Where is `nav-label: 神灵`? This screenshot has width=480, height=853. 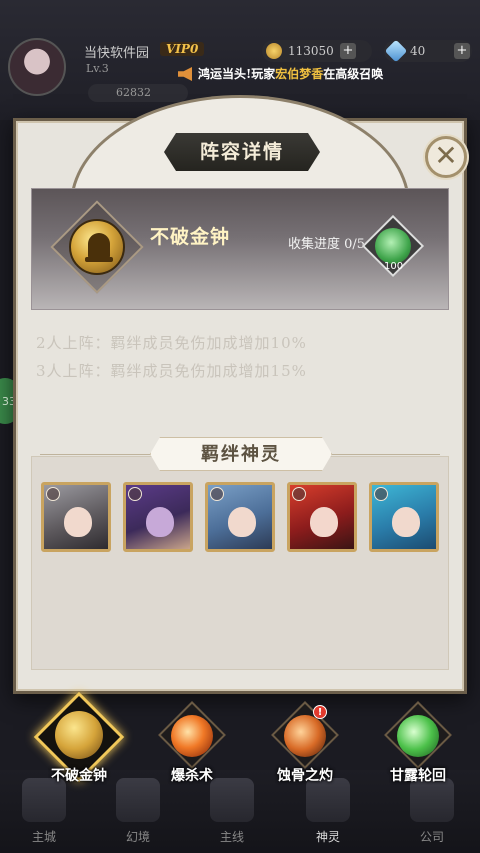 nav-label: 神灵 is located at coordinates (327, 837).